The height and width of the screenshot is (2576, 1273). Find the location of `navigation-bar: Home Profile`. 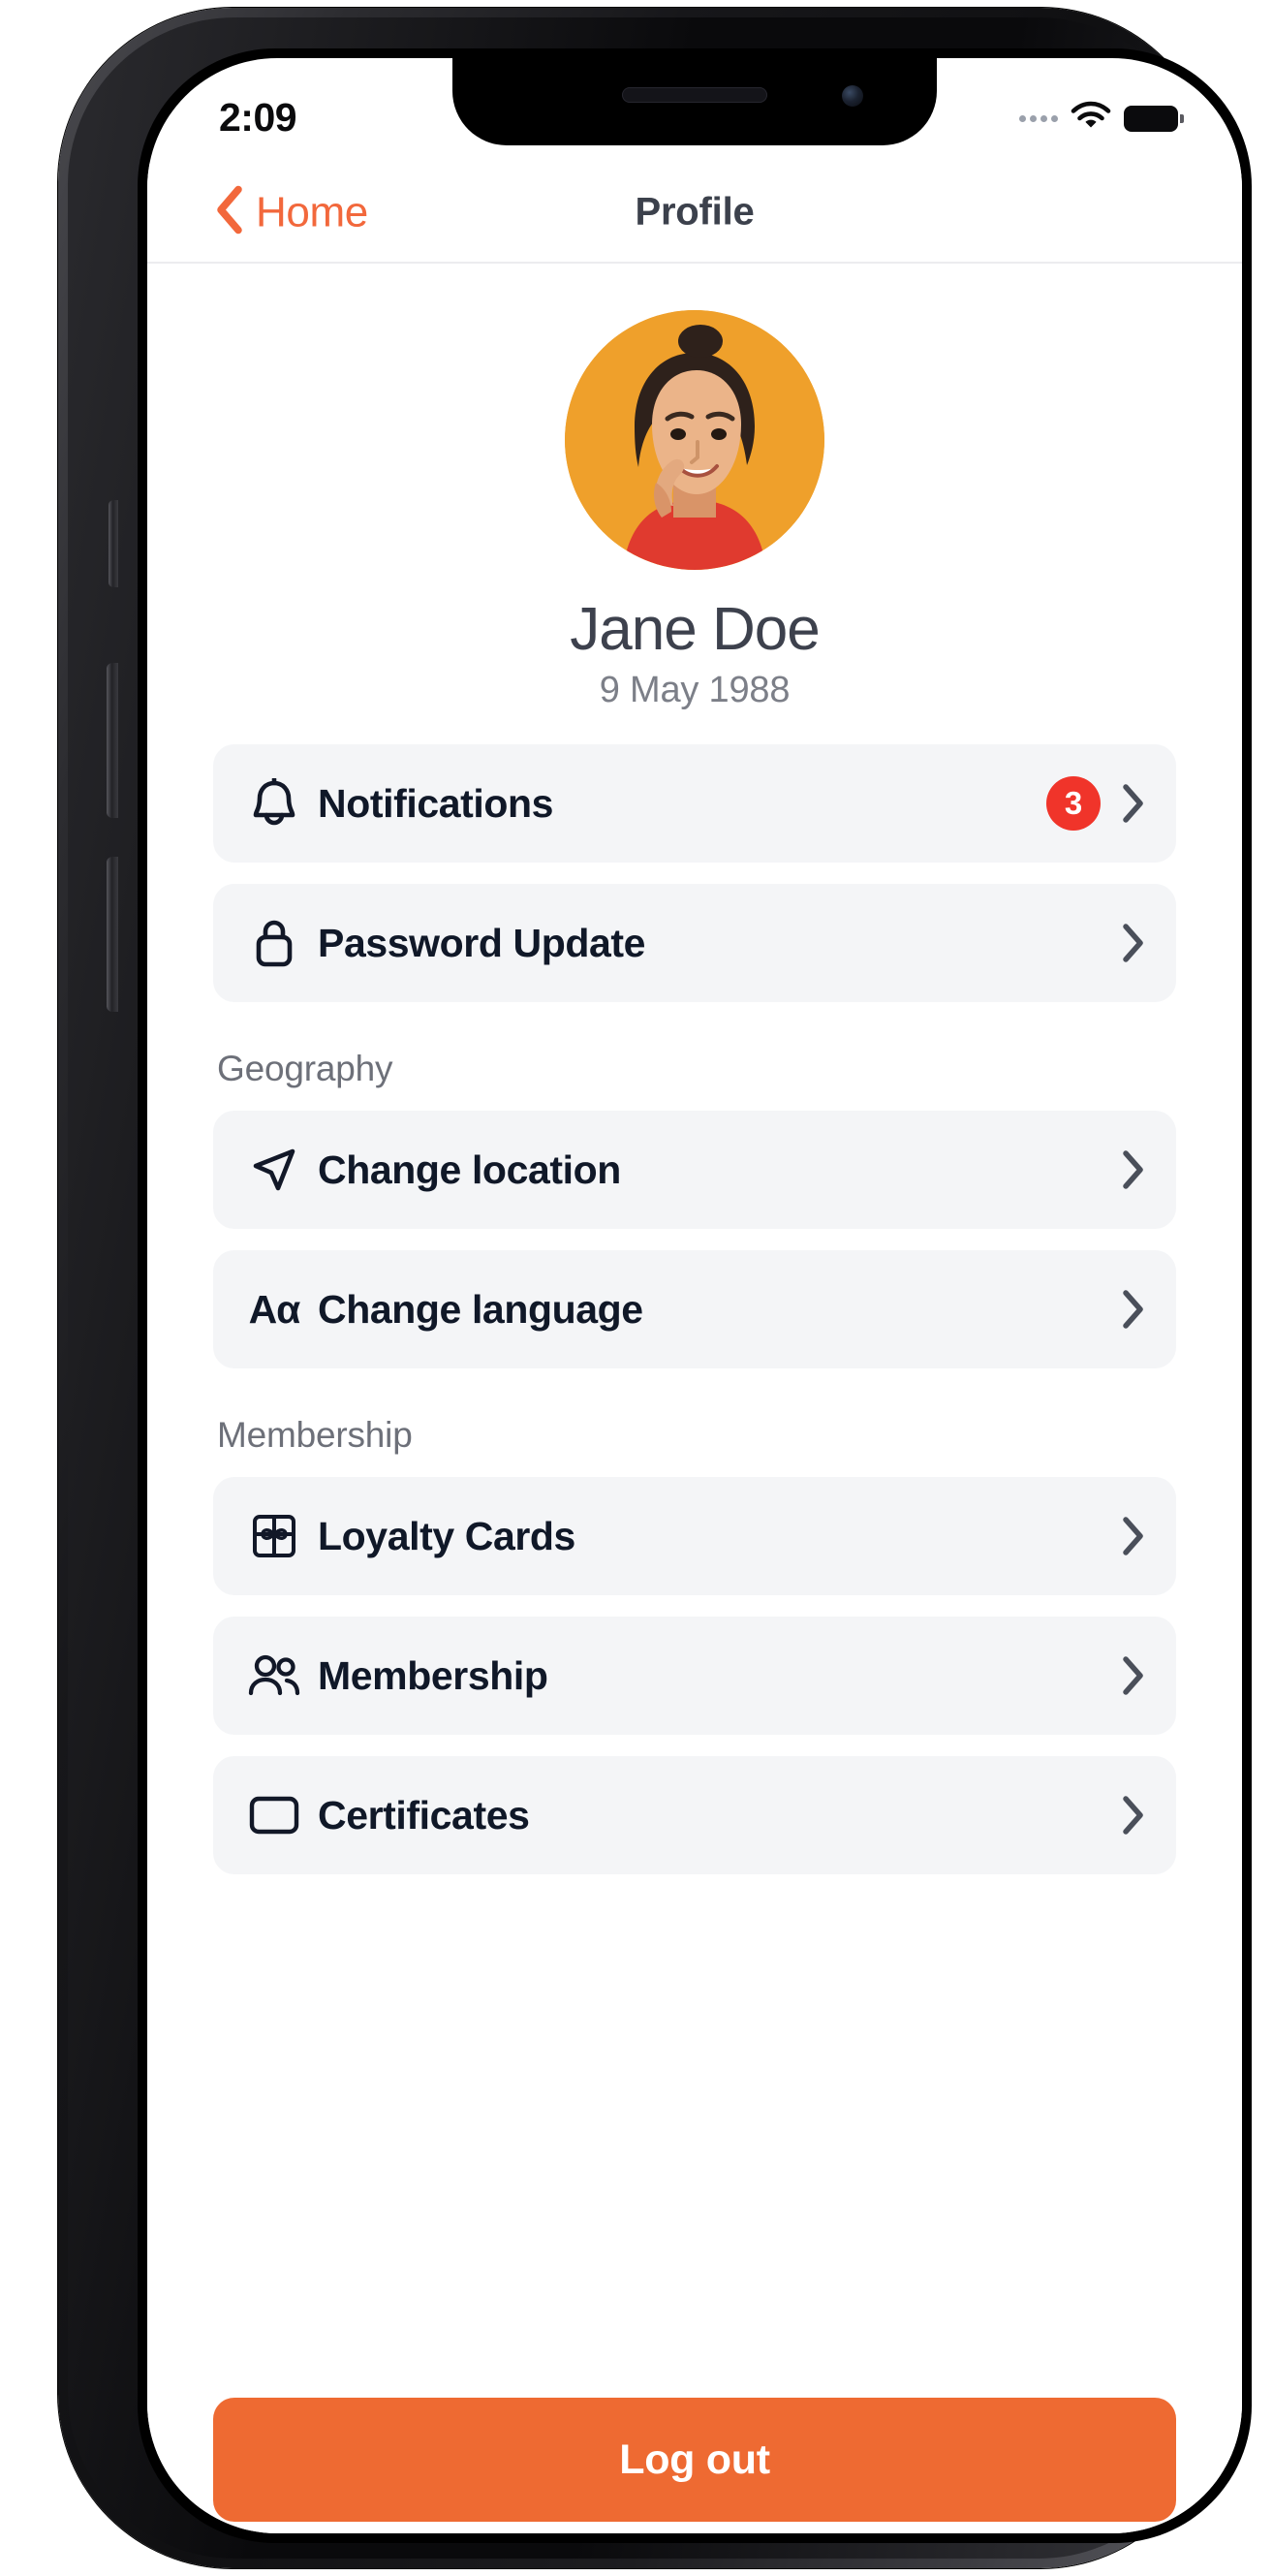

navigation-bar: Home Profile is located at coordinates (694, 213).